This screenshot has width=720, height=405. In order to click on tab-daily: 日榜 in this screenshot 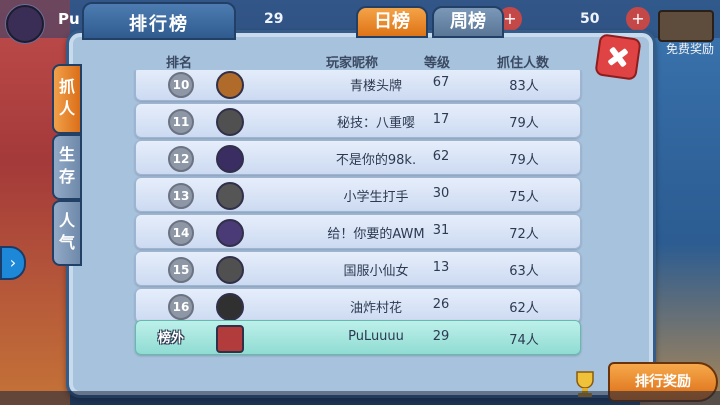, I will do `click(392, 22)`.